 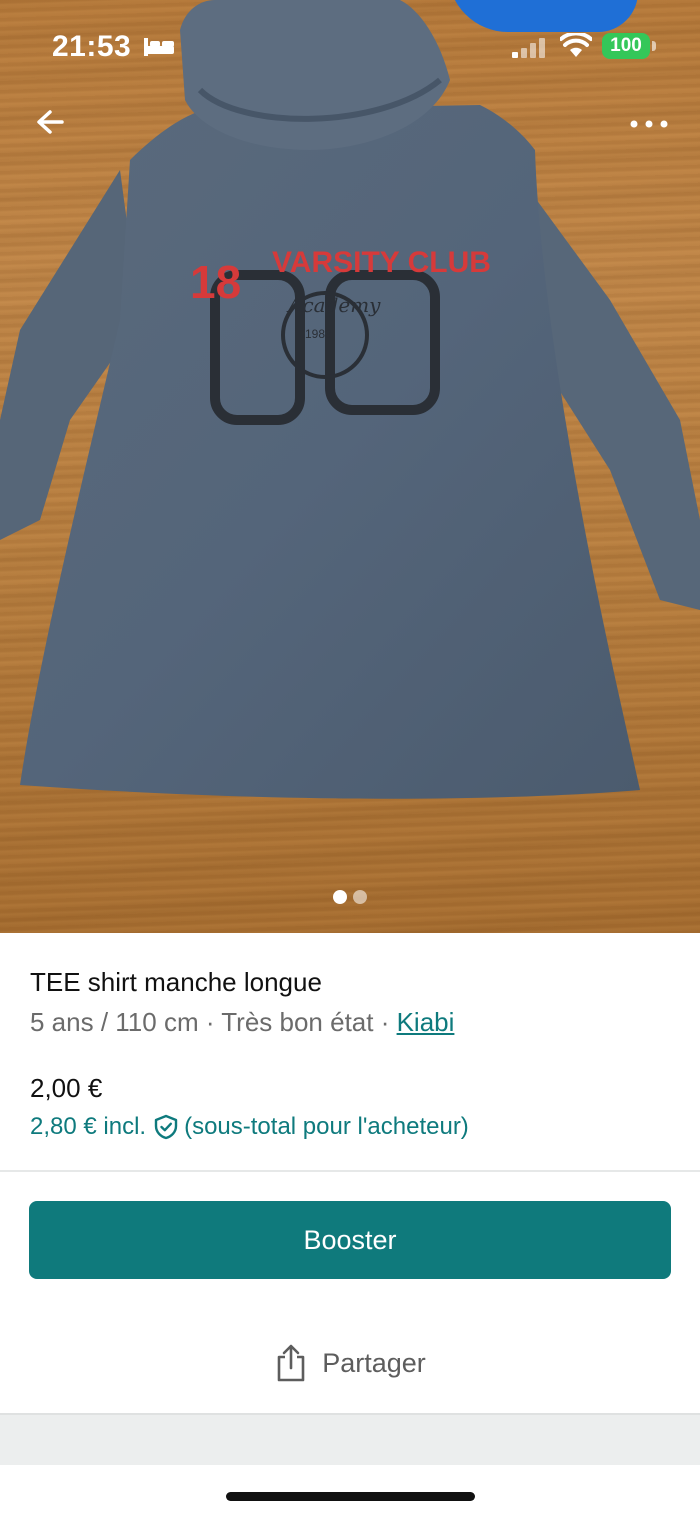 I want to click on section-separator, so click(x=350, y=1440).